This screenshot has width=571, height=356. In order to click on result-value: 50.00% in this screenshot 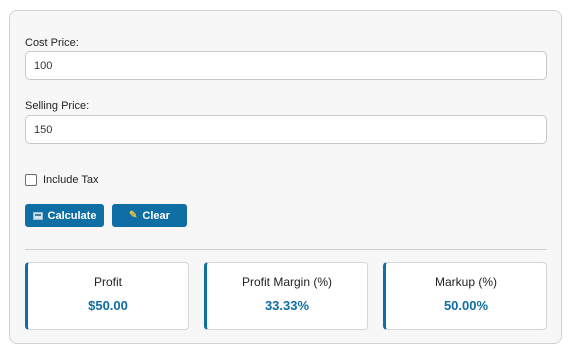, I will do `click(466, 305)`.